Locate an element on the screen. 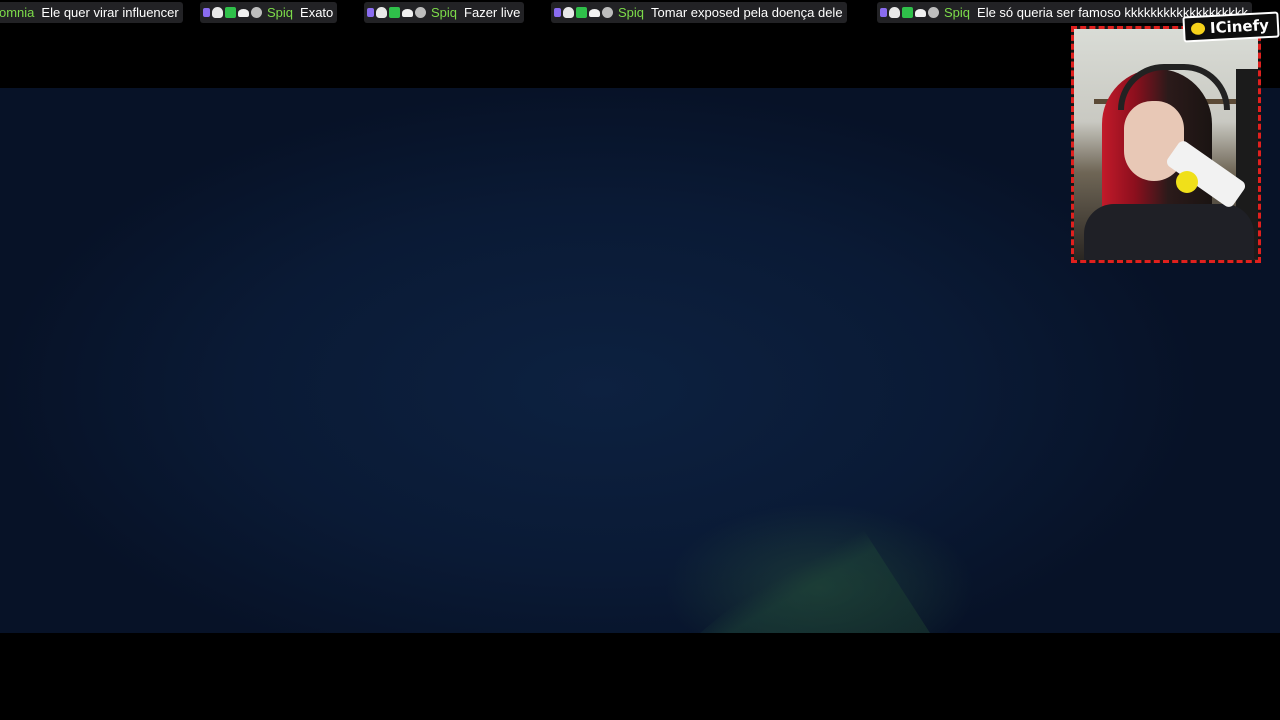 The height and width of the screenshot is (720, 1280). cinefy-logo: ICinefy is located at coordinates (1231, 27).